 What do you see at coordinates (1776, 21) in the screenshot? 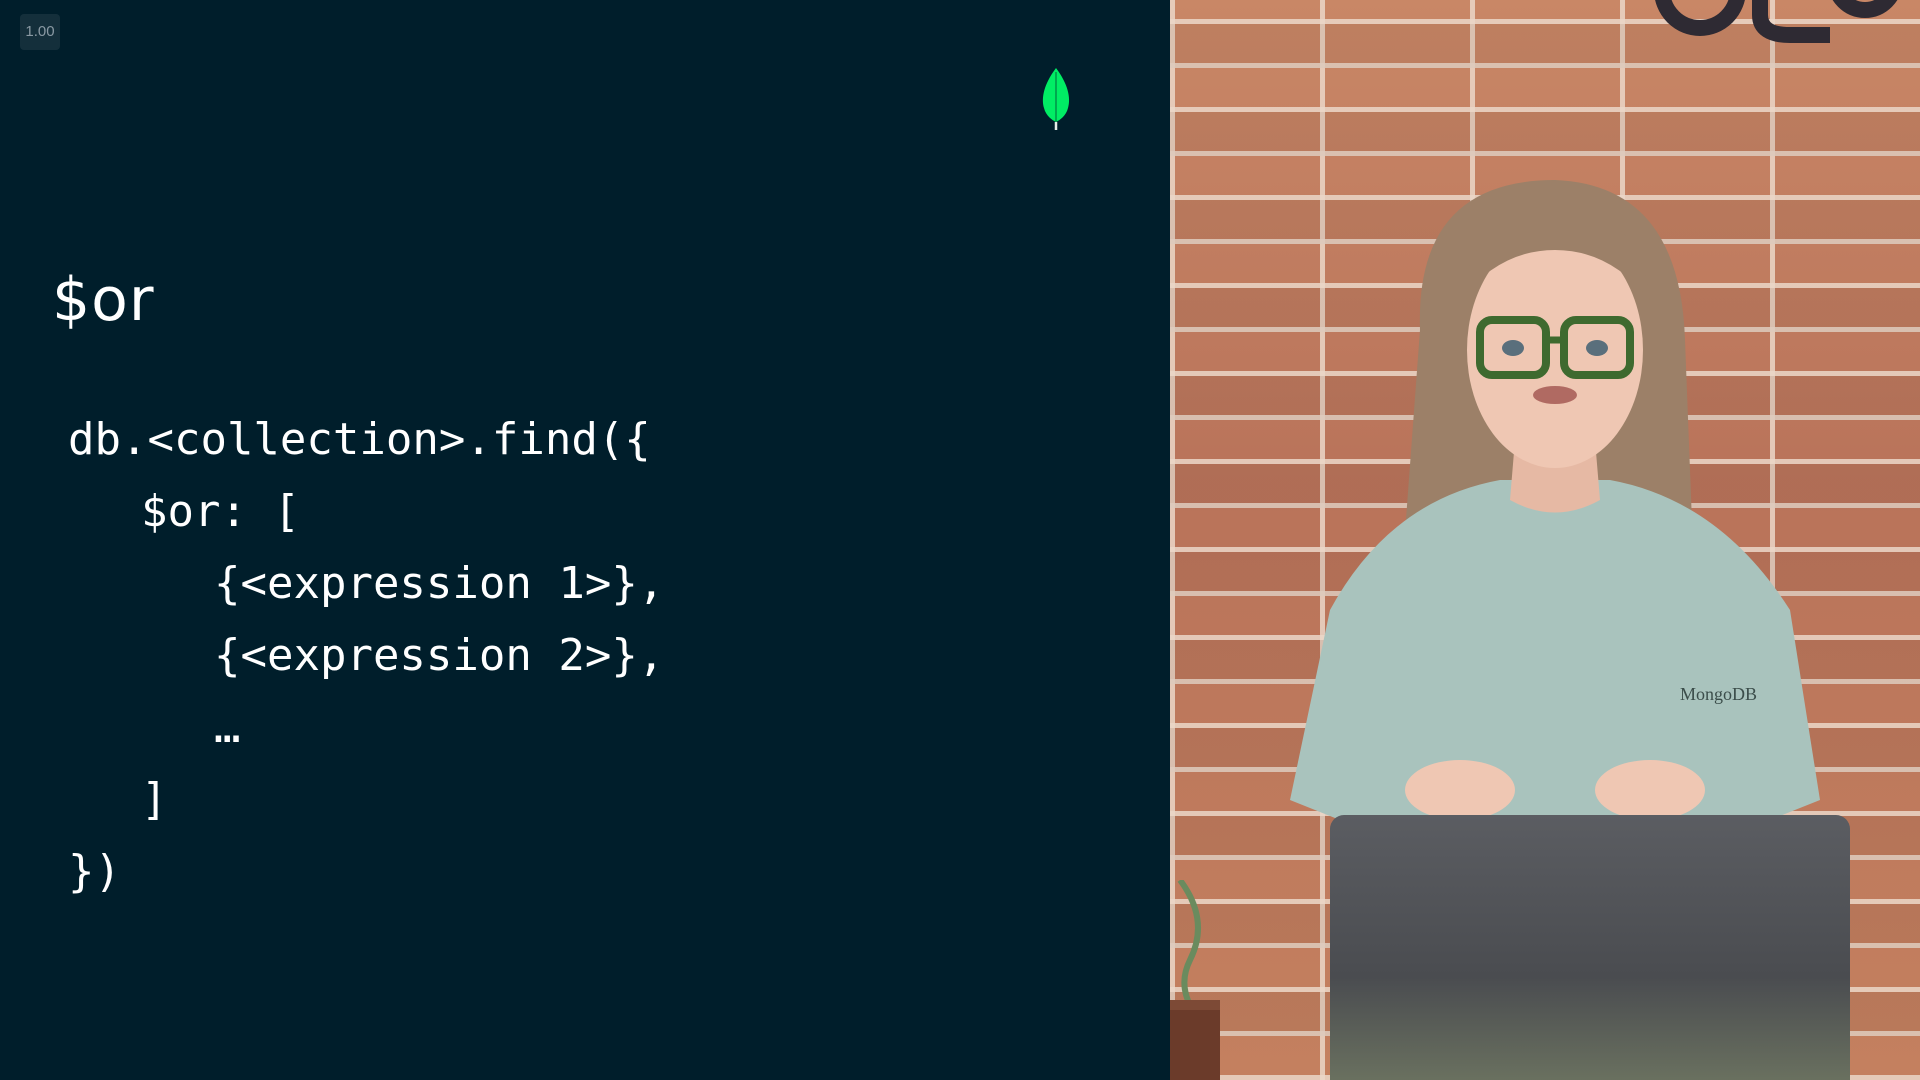
I see `wall-logo-graphic` at bounding box center [1776, 21].